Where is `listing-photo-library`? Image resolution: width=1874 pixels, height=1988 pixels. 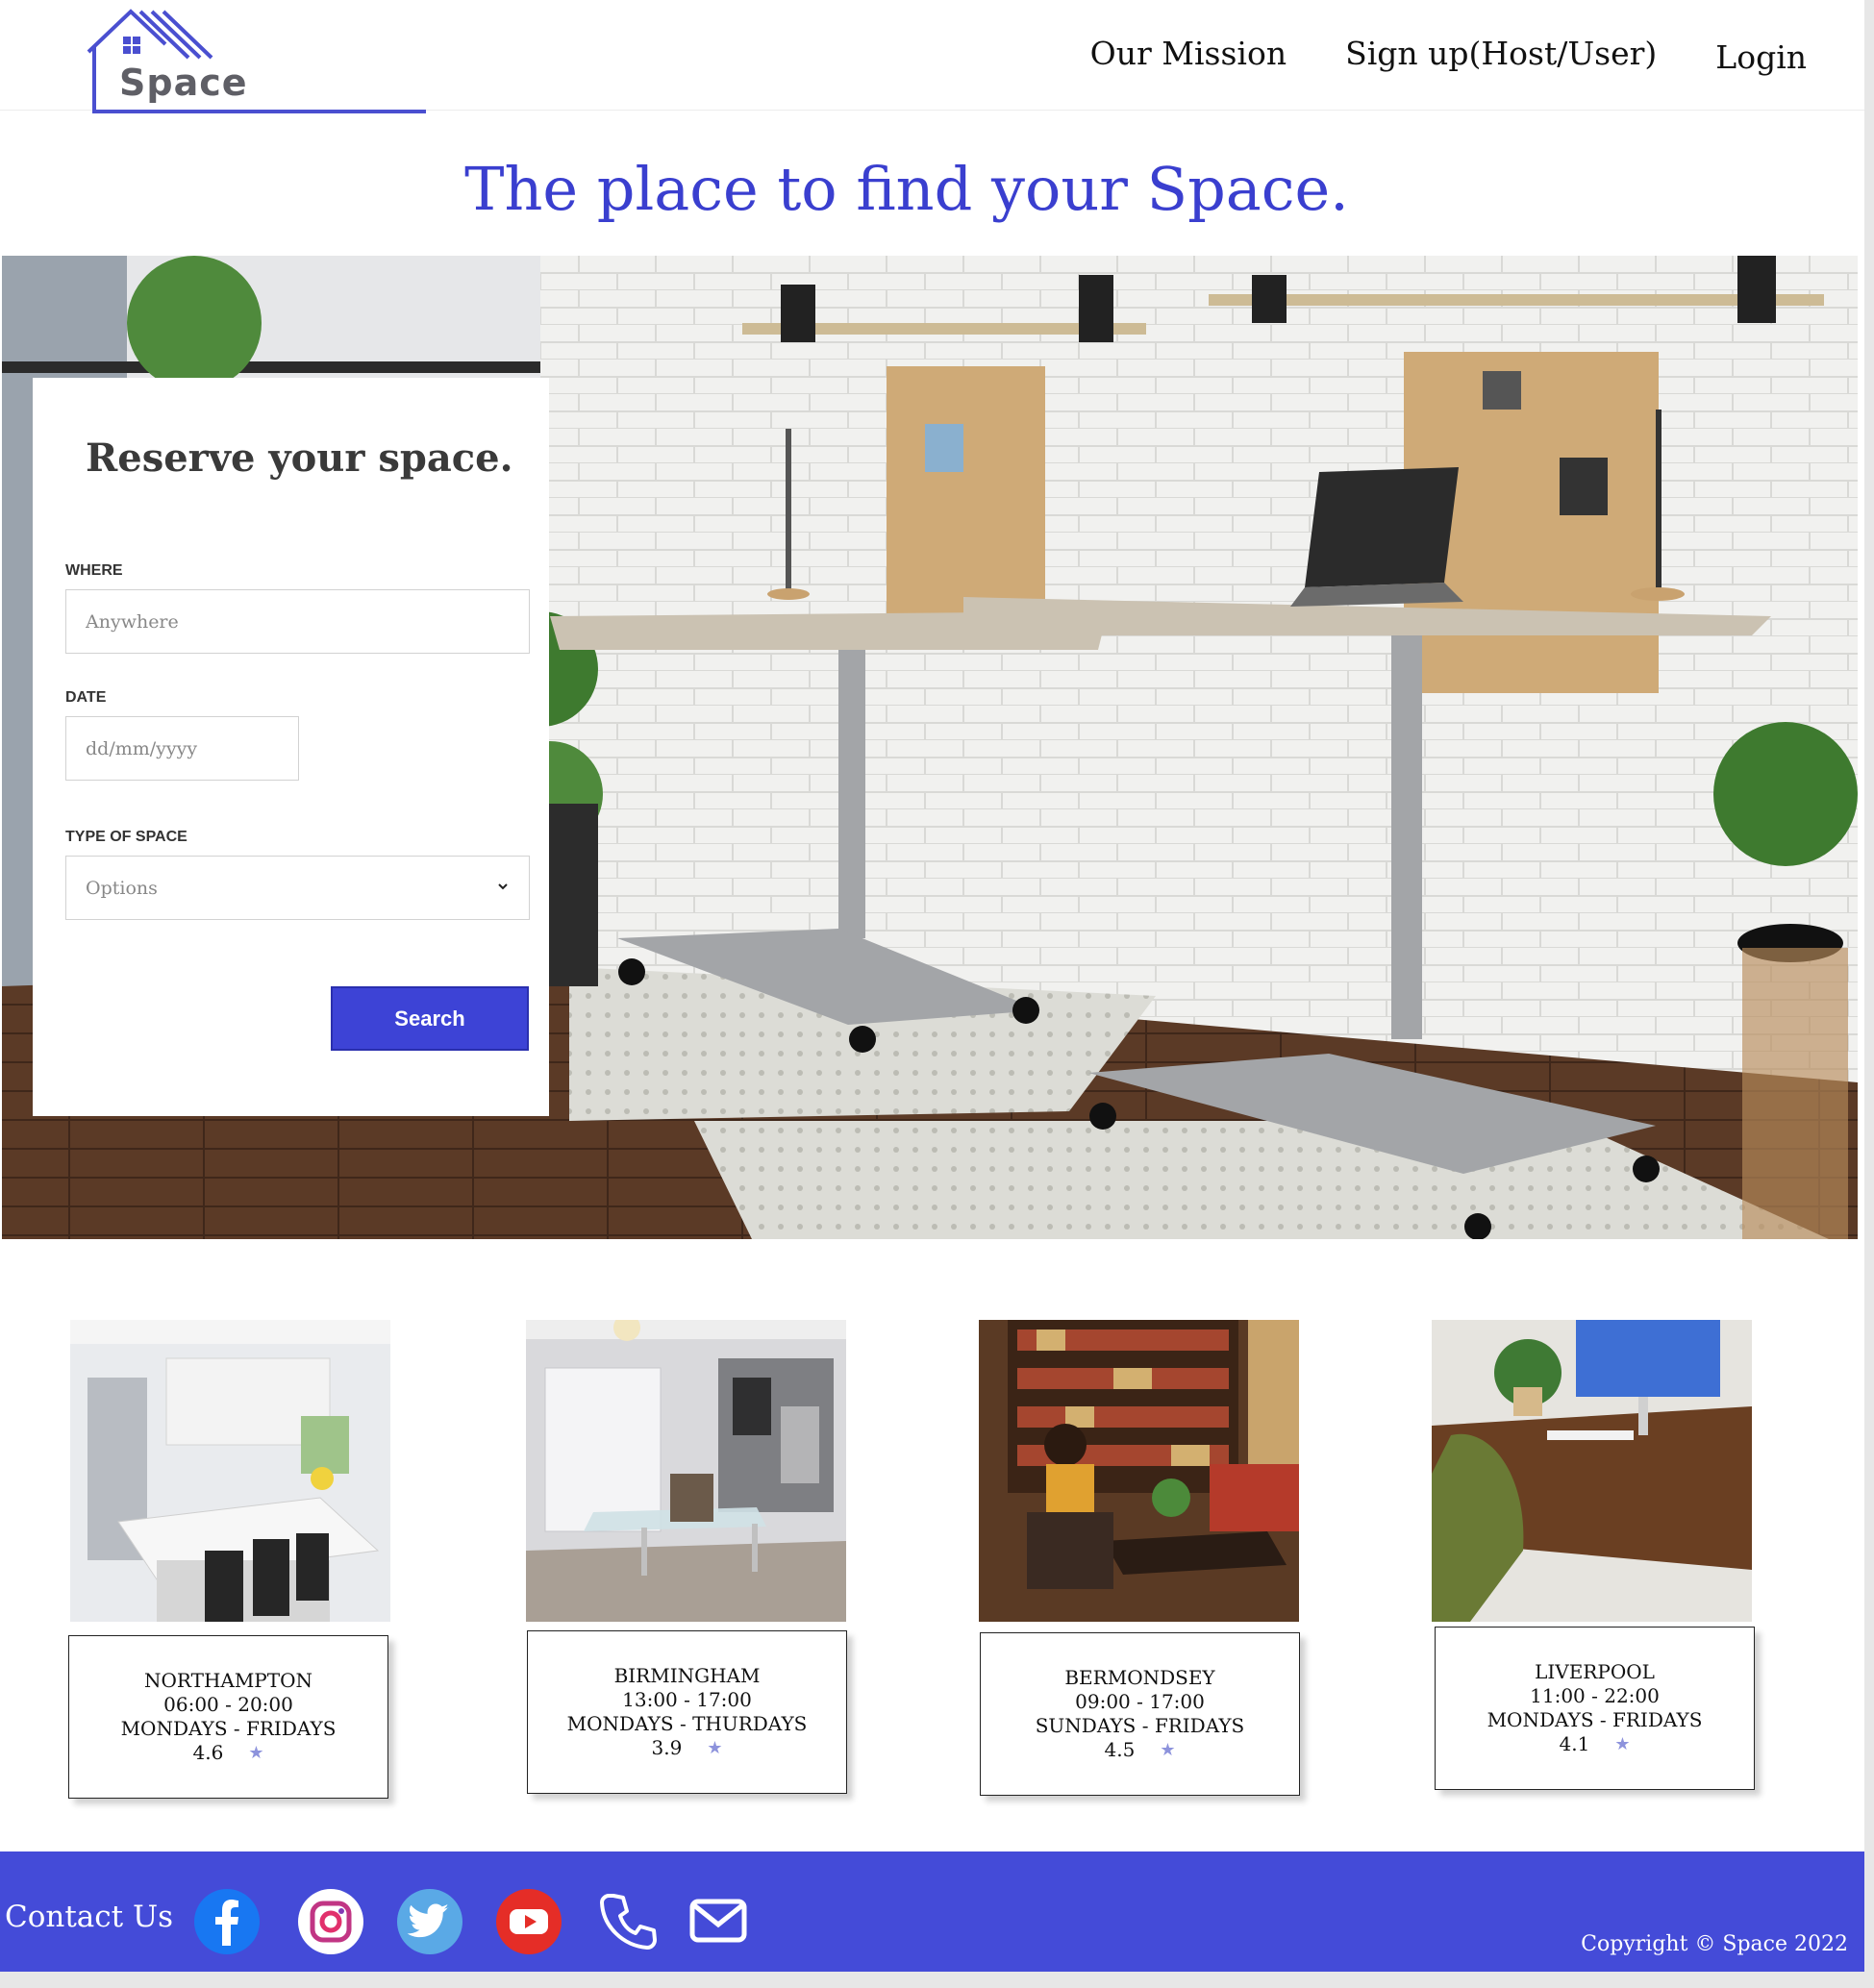
listing-photo-library is located at coordinates (1139, 1471).